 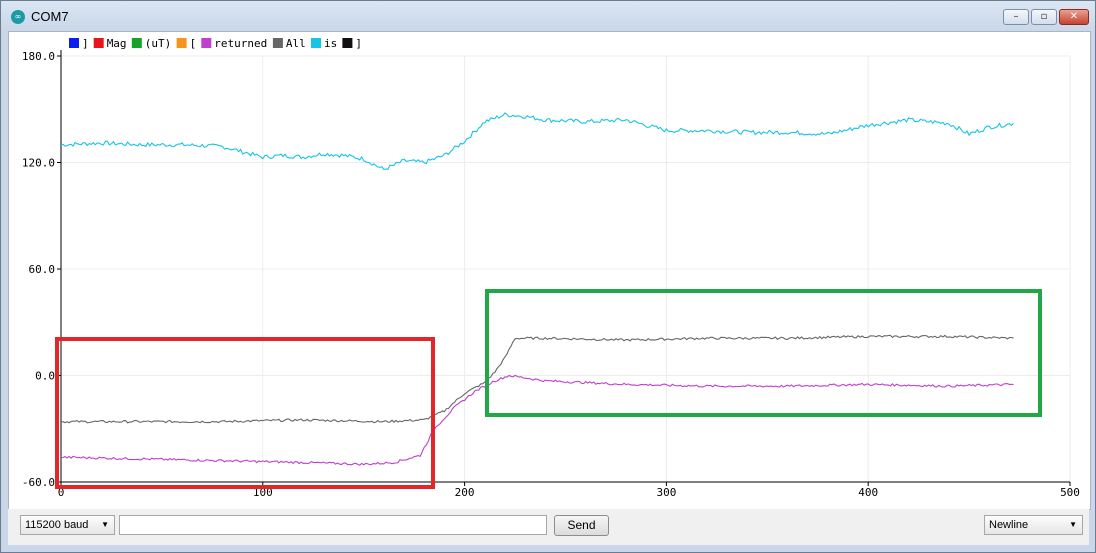 What do you see at coordinates (581, 525) in the screenshot?
I see `send-button: Send` at bounding box center [581, 525].